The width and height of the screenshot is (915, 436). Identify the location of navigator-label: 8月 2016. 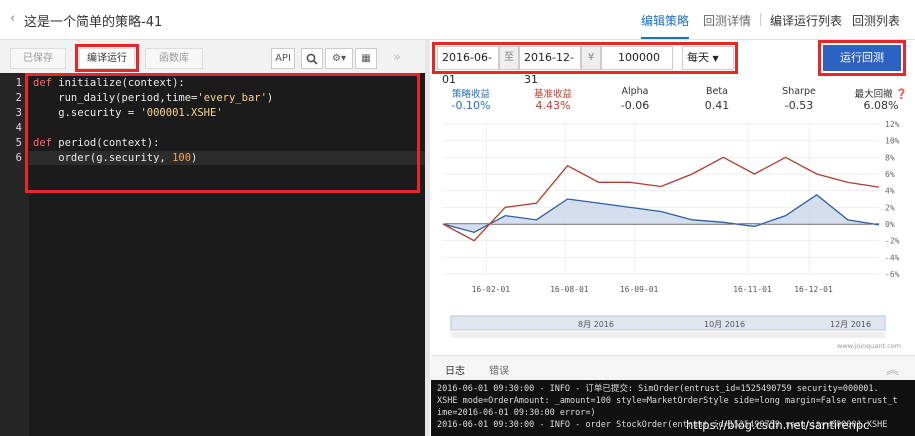
(596, 324).